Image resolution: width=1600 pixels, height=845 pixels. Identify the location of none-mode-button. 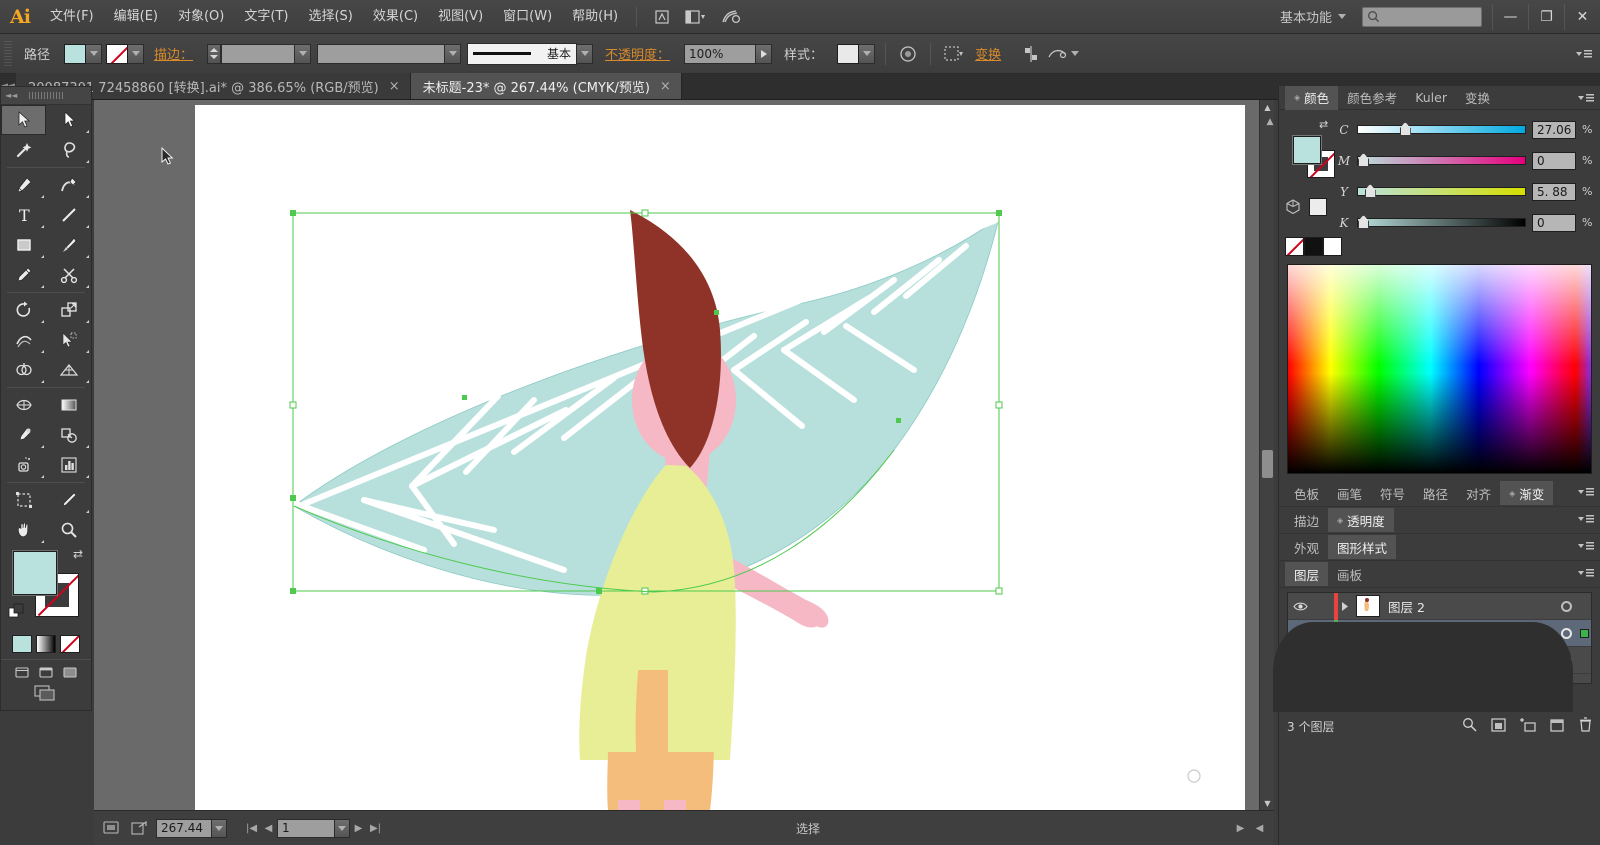
(70, 644).